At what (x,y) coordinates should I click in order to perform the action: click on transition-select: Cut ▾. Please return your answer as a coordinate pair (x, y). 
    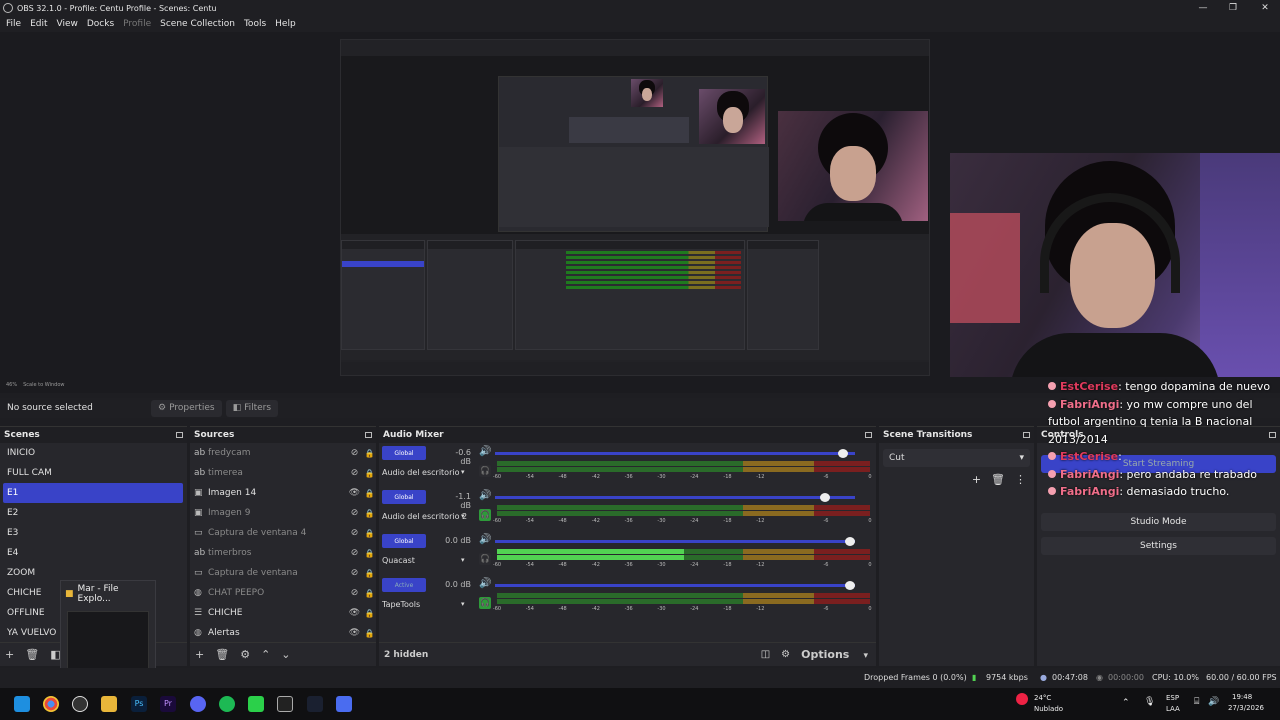
    Looking at the image, I should click on (956, 458).